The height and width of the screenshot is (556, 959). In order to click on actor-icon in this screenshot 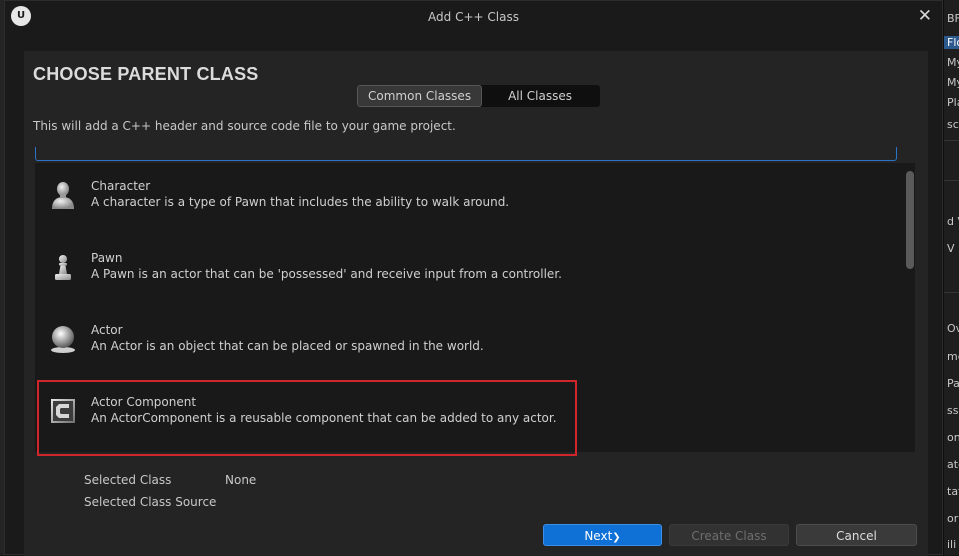, I will do `click(63, 339)`.